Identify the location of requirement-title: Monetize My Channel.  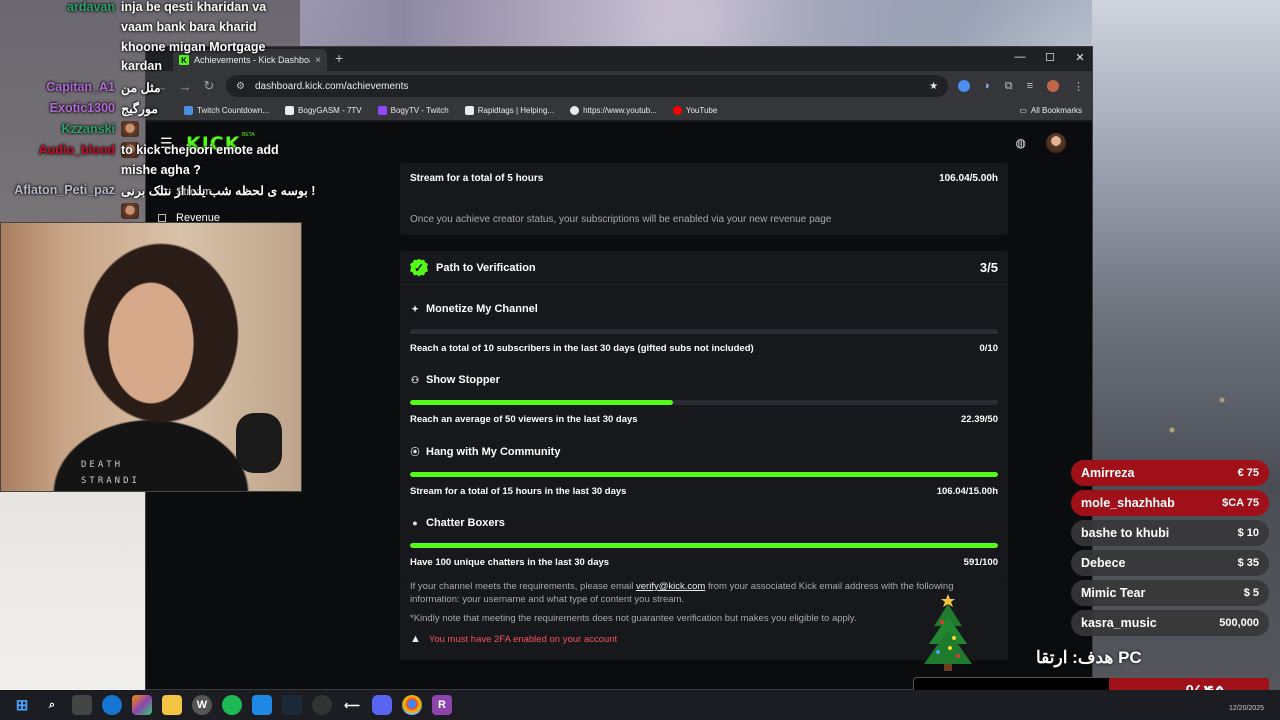
(482, 309).